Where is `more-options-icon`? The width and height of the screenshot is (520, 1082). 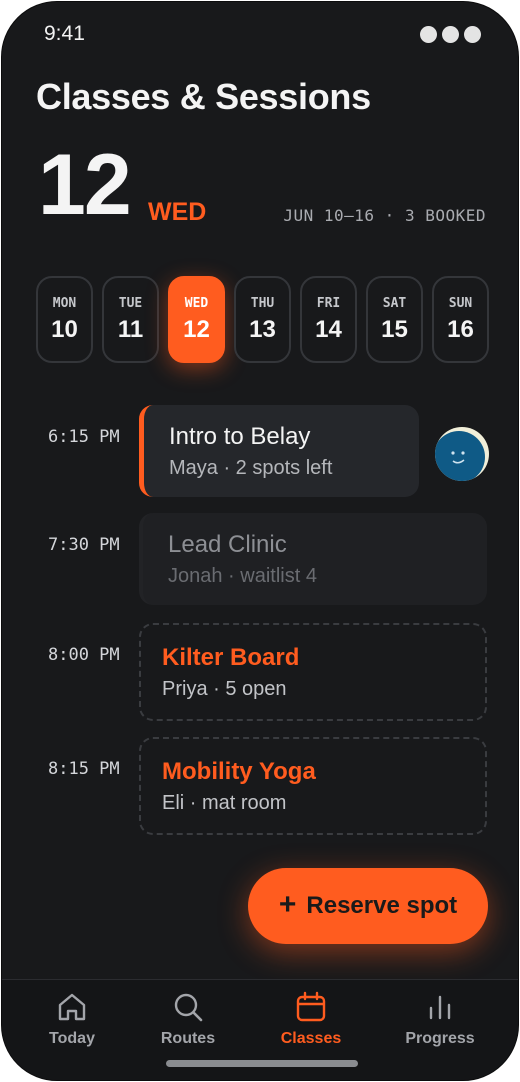
more-options-icon is located at coordinates (450, 34).